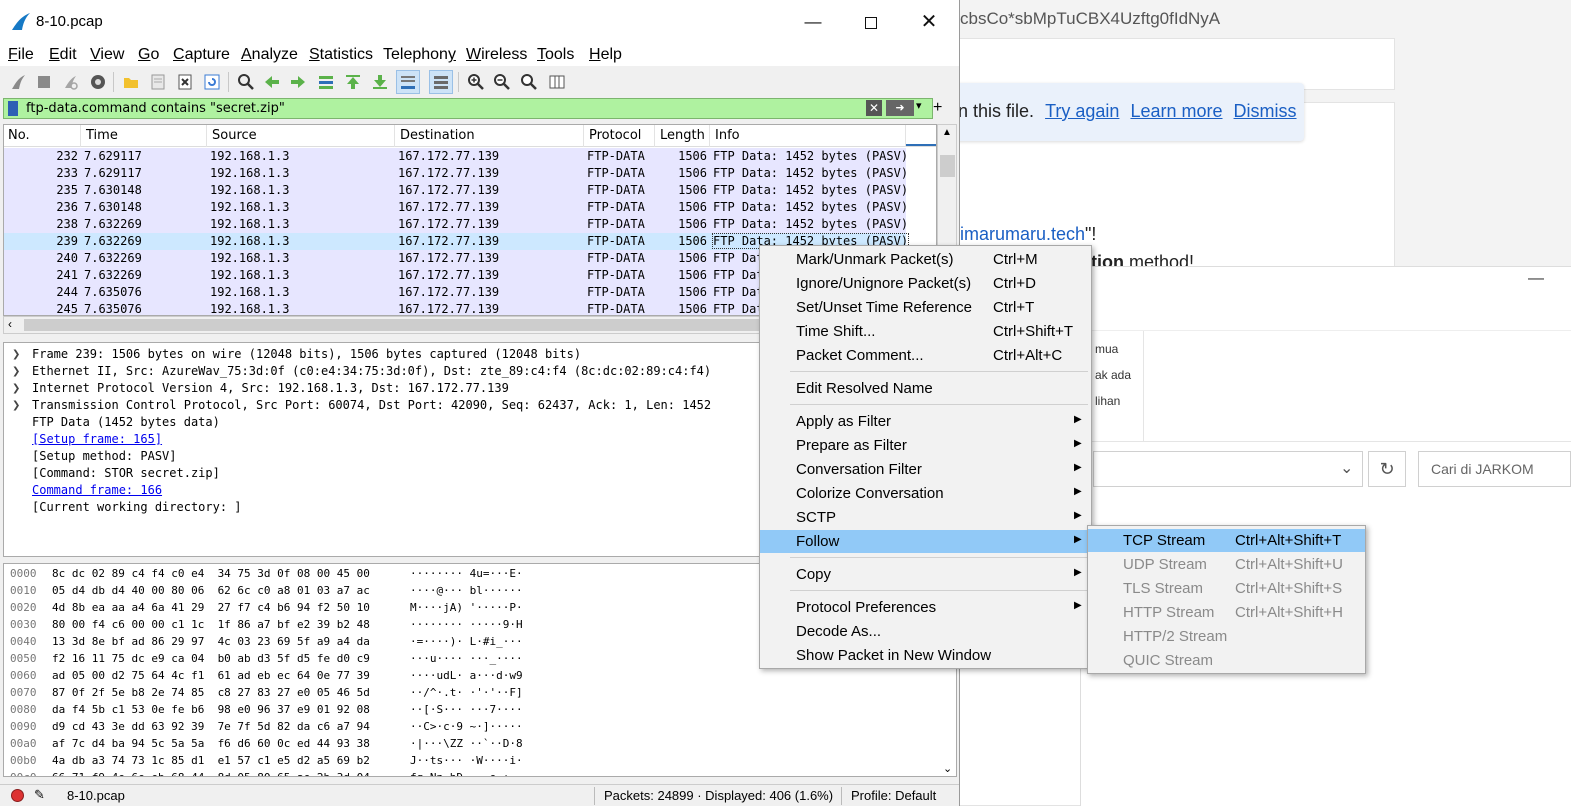 This screenshot has width=1571, height=806. Describe the element at coordinates (925, 355) in the screenshot. I see `context-item-packet-comment: Packet Comment... Ctrl+Alt+C` at that location.